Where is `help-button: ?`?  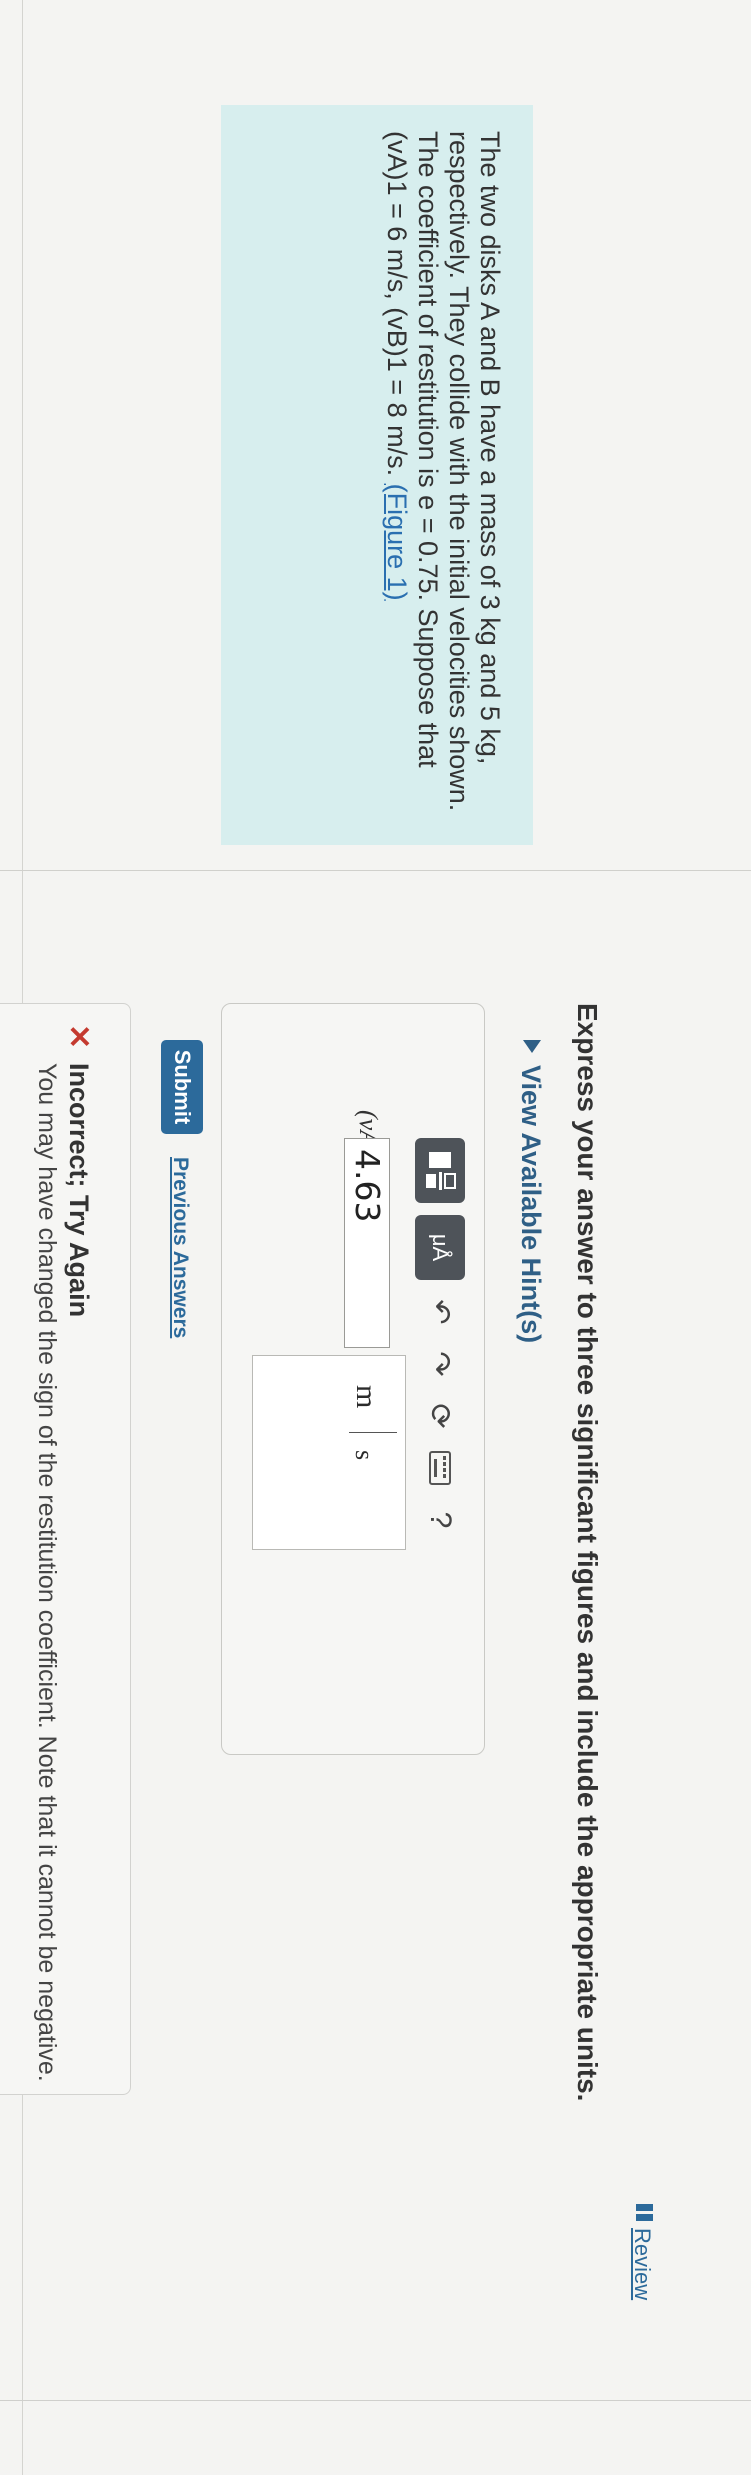 help-button: ? is located at coordinates (440, 1520).